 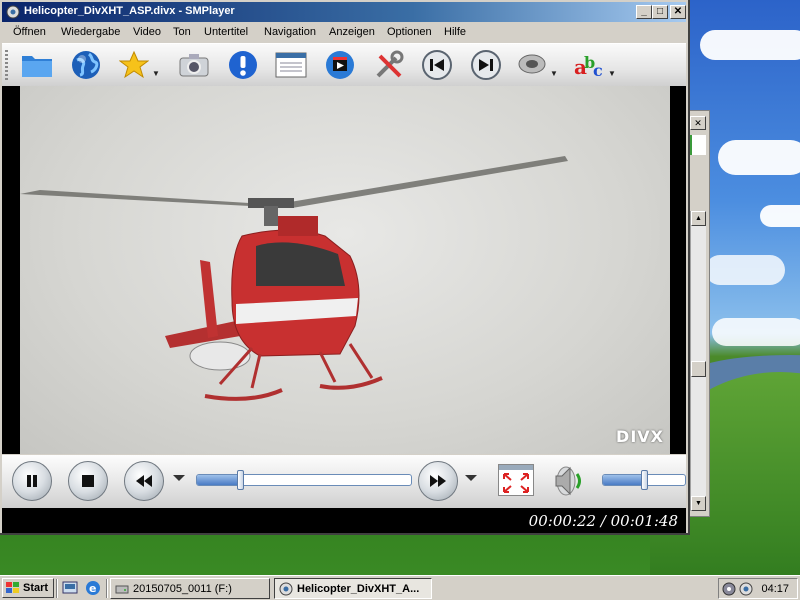 What do you see at coordinates (194, 65) in the screenshot?
I see `camera-icon` at bounding box center [194, 65].